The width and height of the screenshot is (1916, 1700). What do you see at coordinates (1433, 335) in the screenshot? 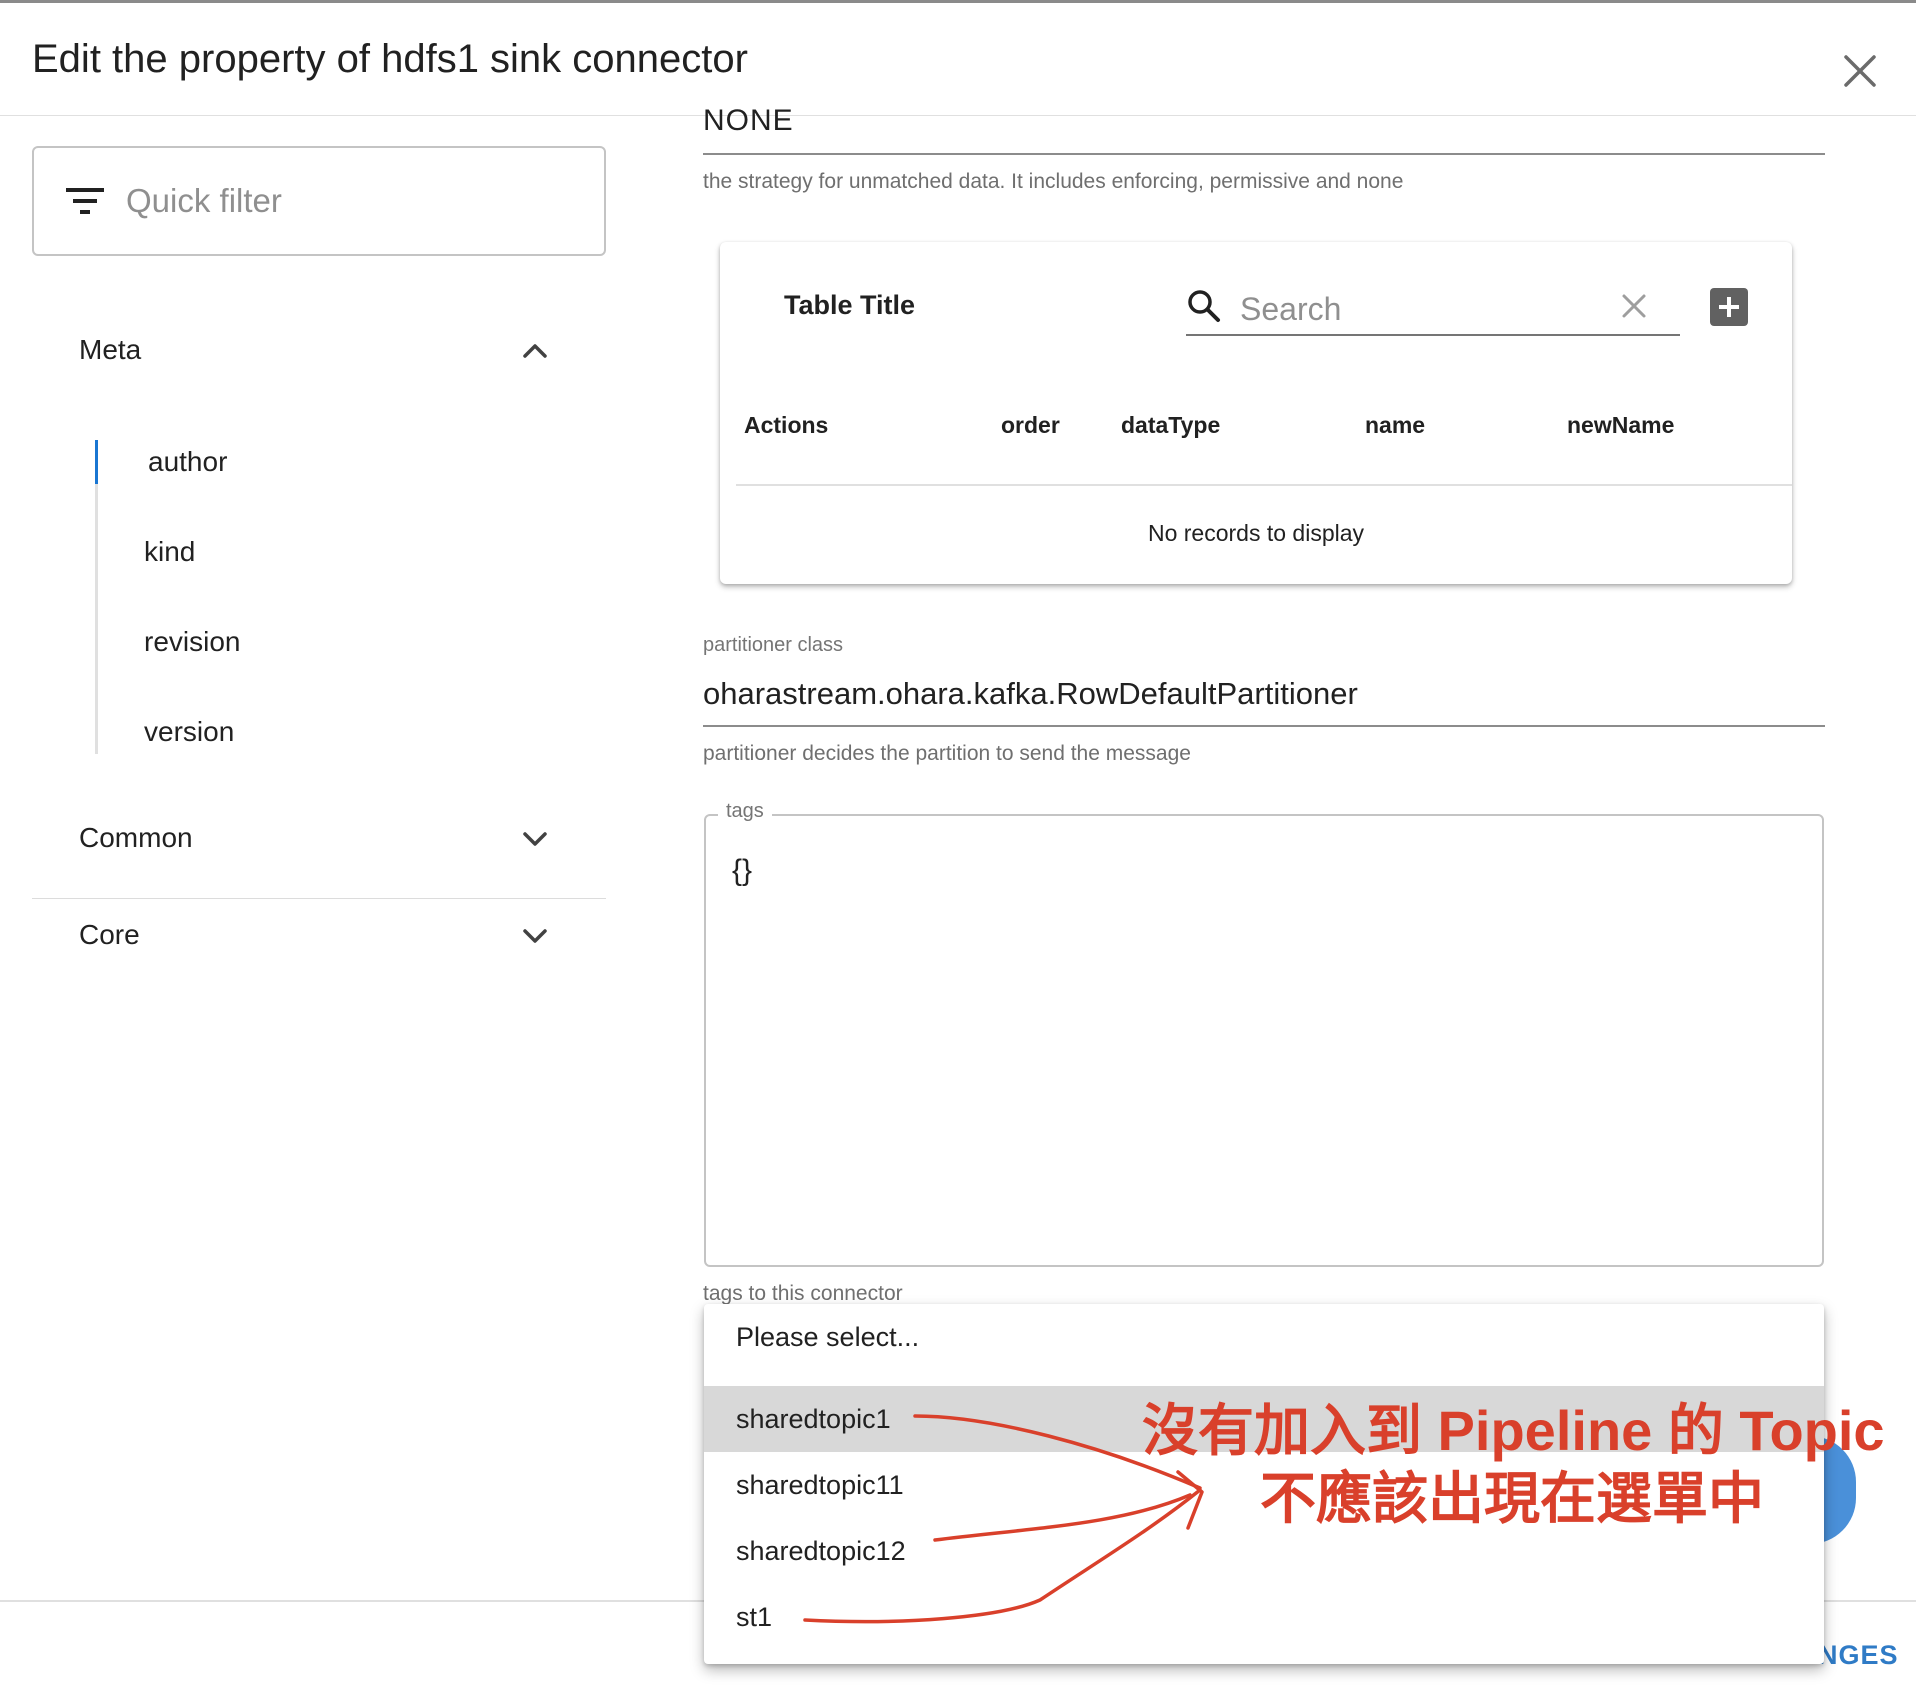
I see `search-underline` at bounding box center [1433, 335].